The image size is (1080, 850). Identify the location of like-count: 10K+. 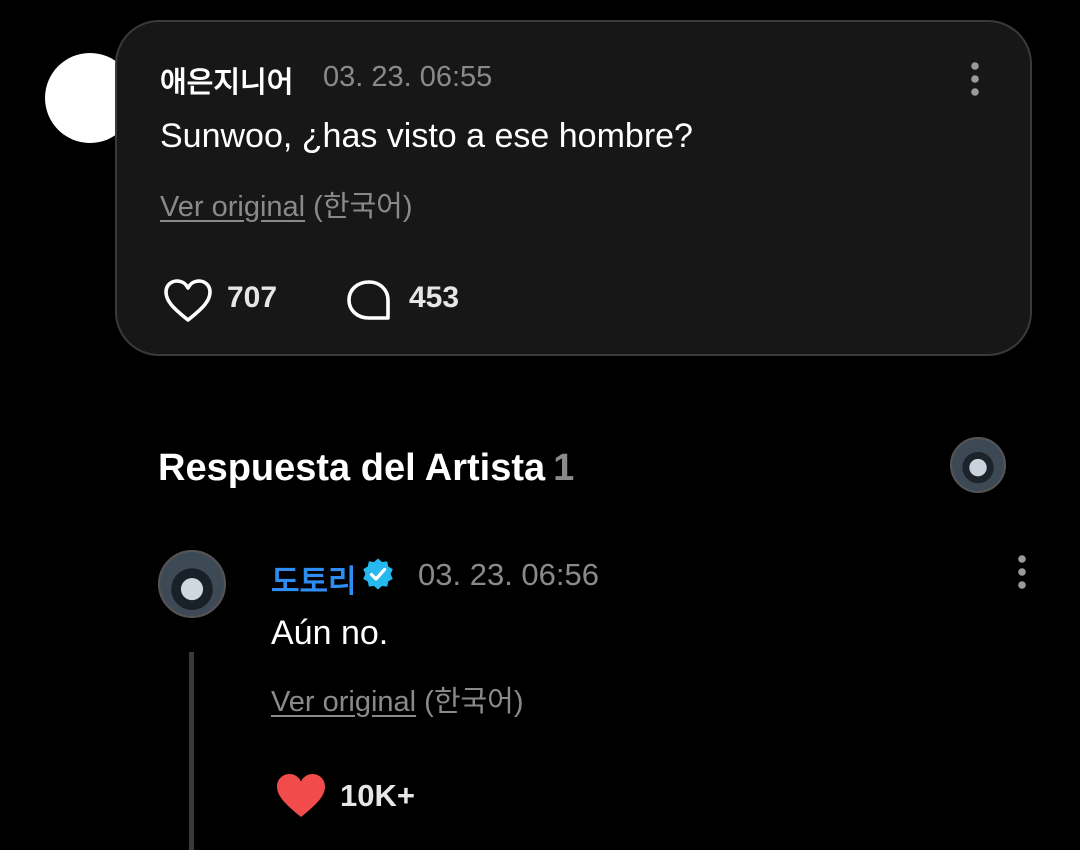
(377, 795).